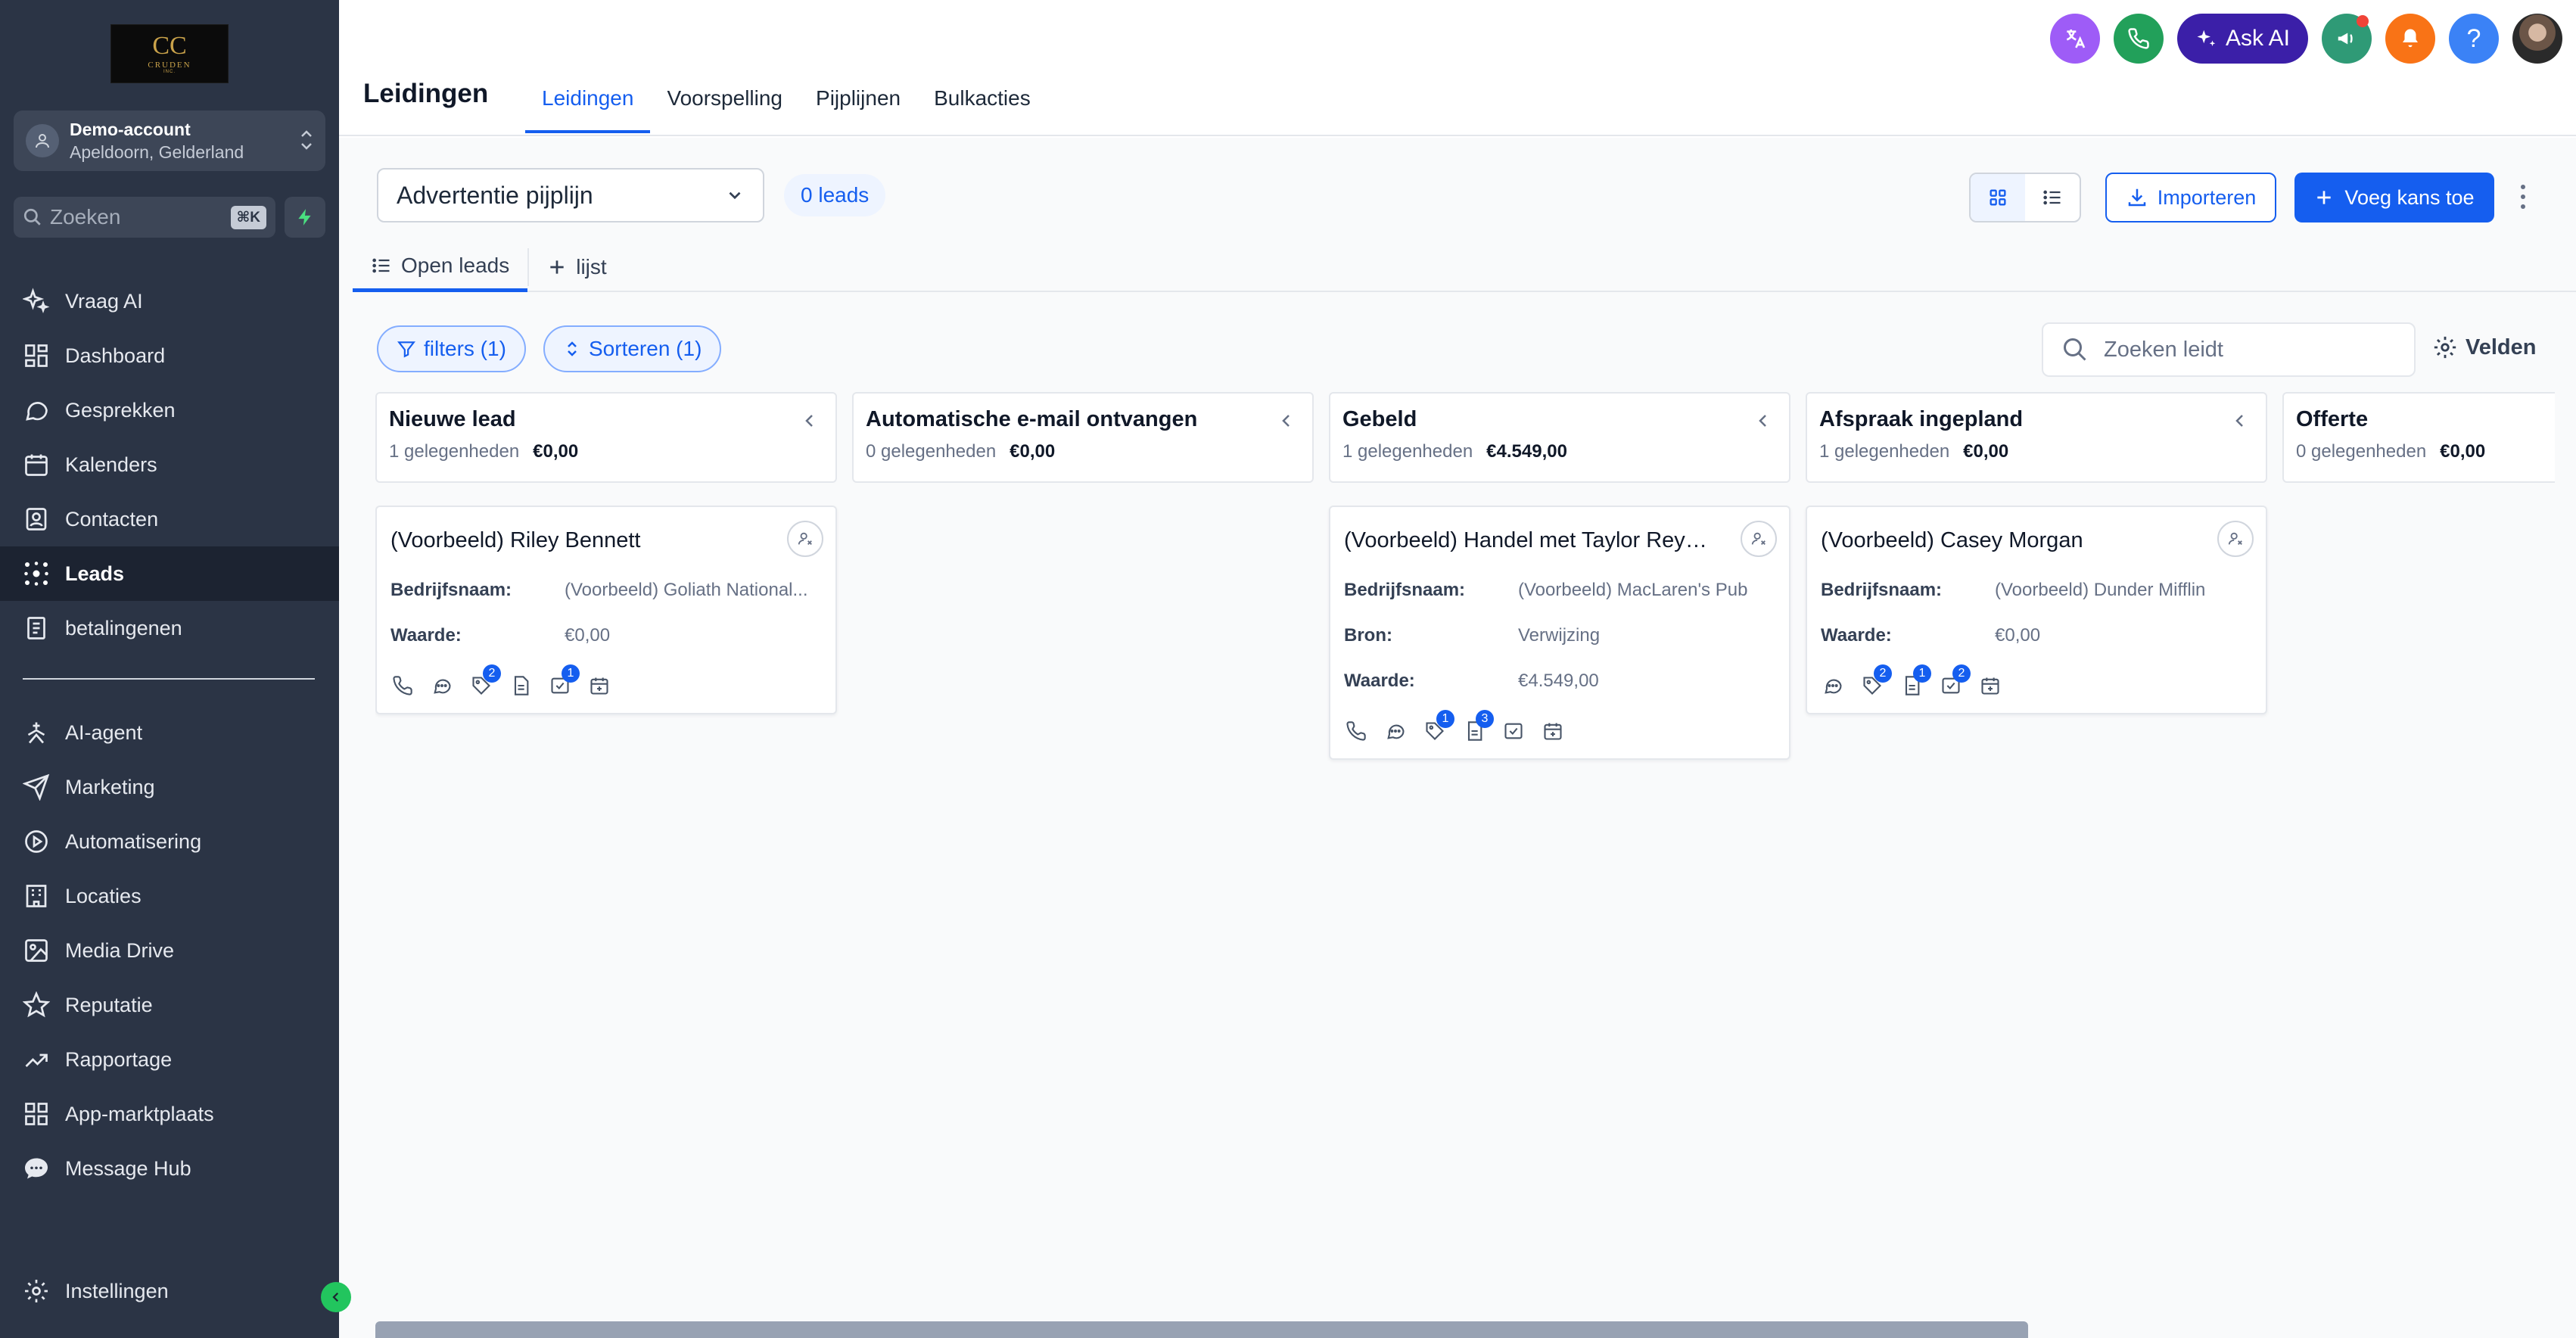 The width and height of the screenshot is (2576, 1338). What do you see at coordinates (2074, 39) in the screenshot?
I see `translate-button` at bounding box center [2074, 39].